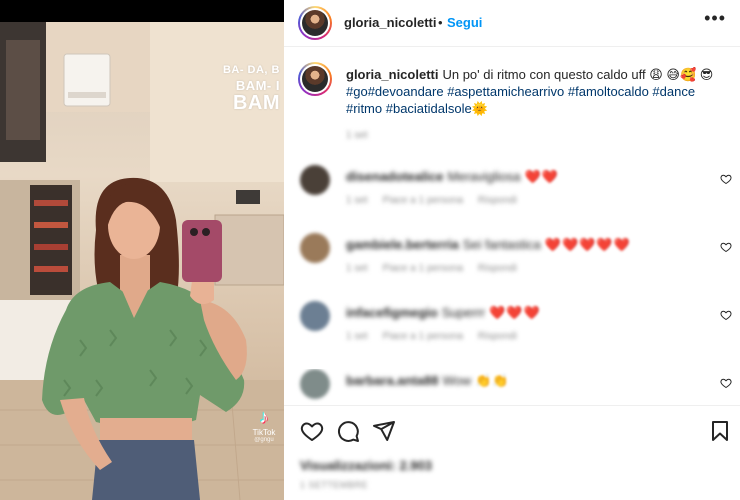 This screenshot has height=500, width=740. I want to click on more-horizontal-icon: •••, so click(715, 18).